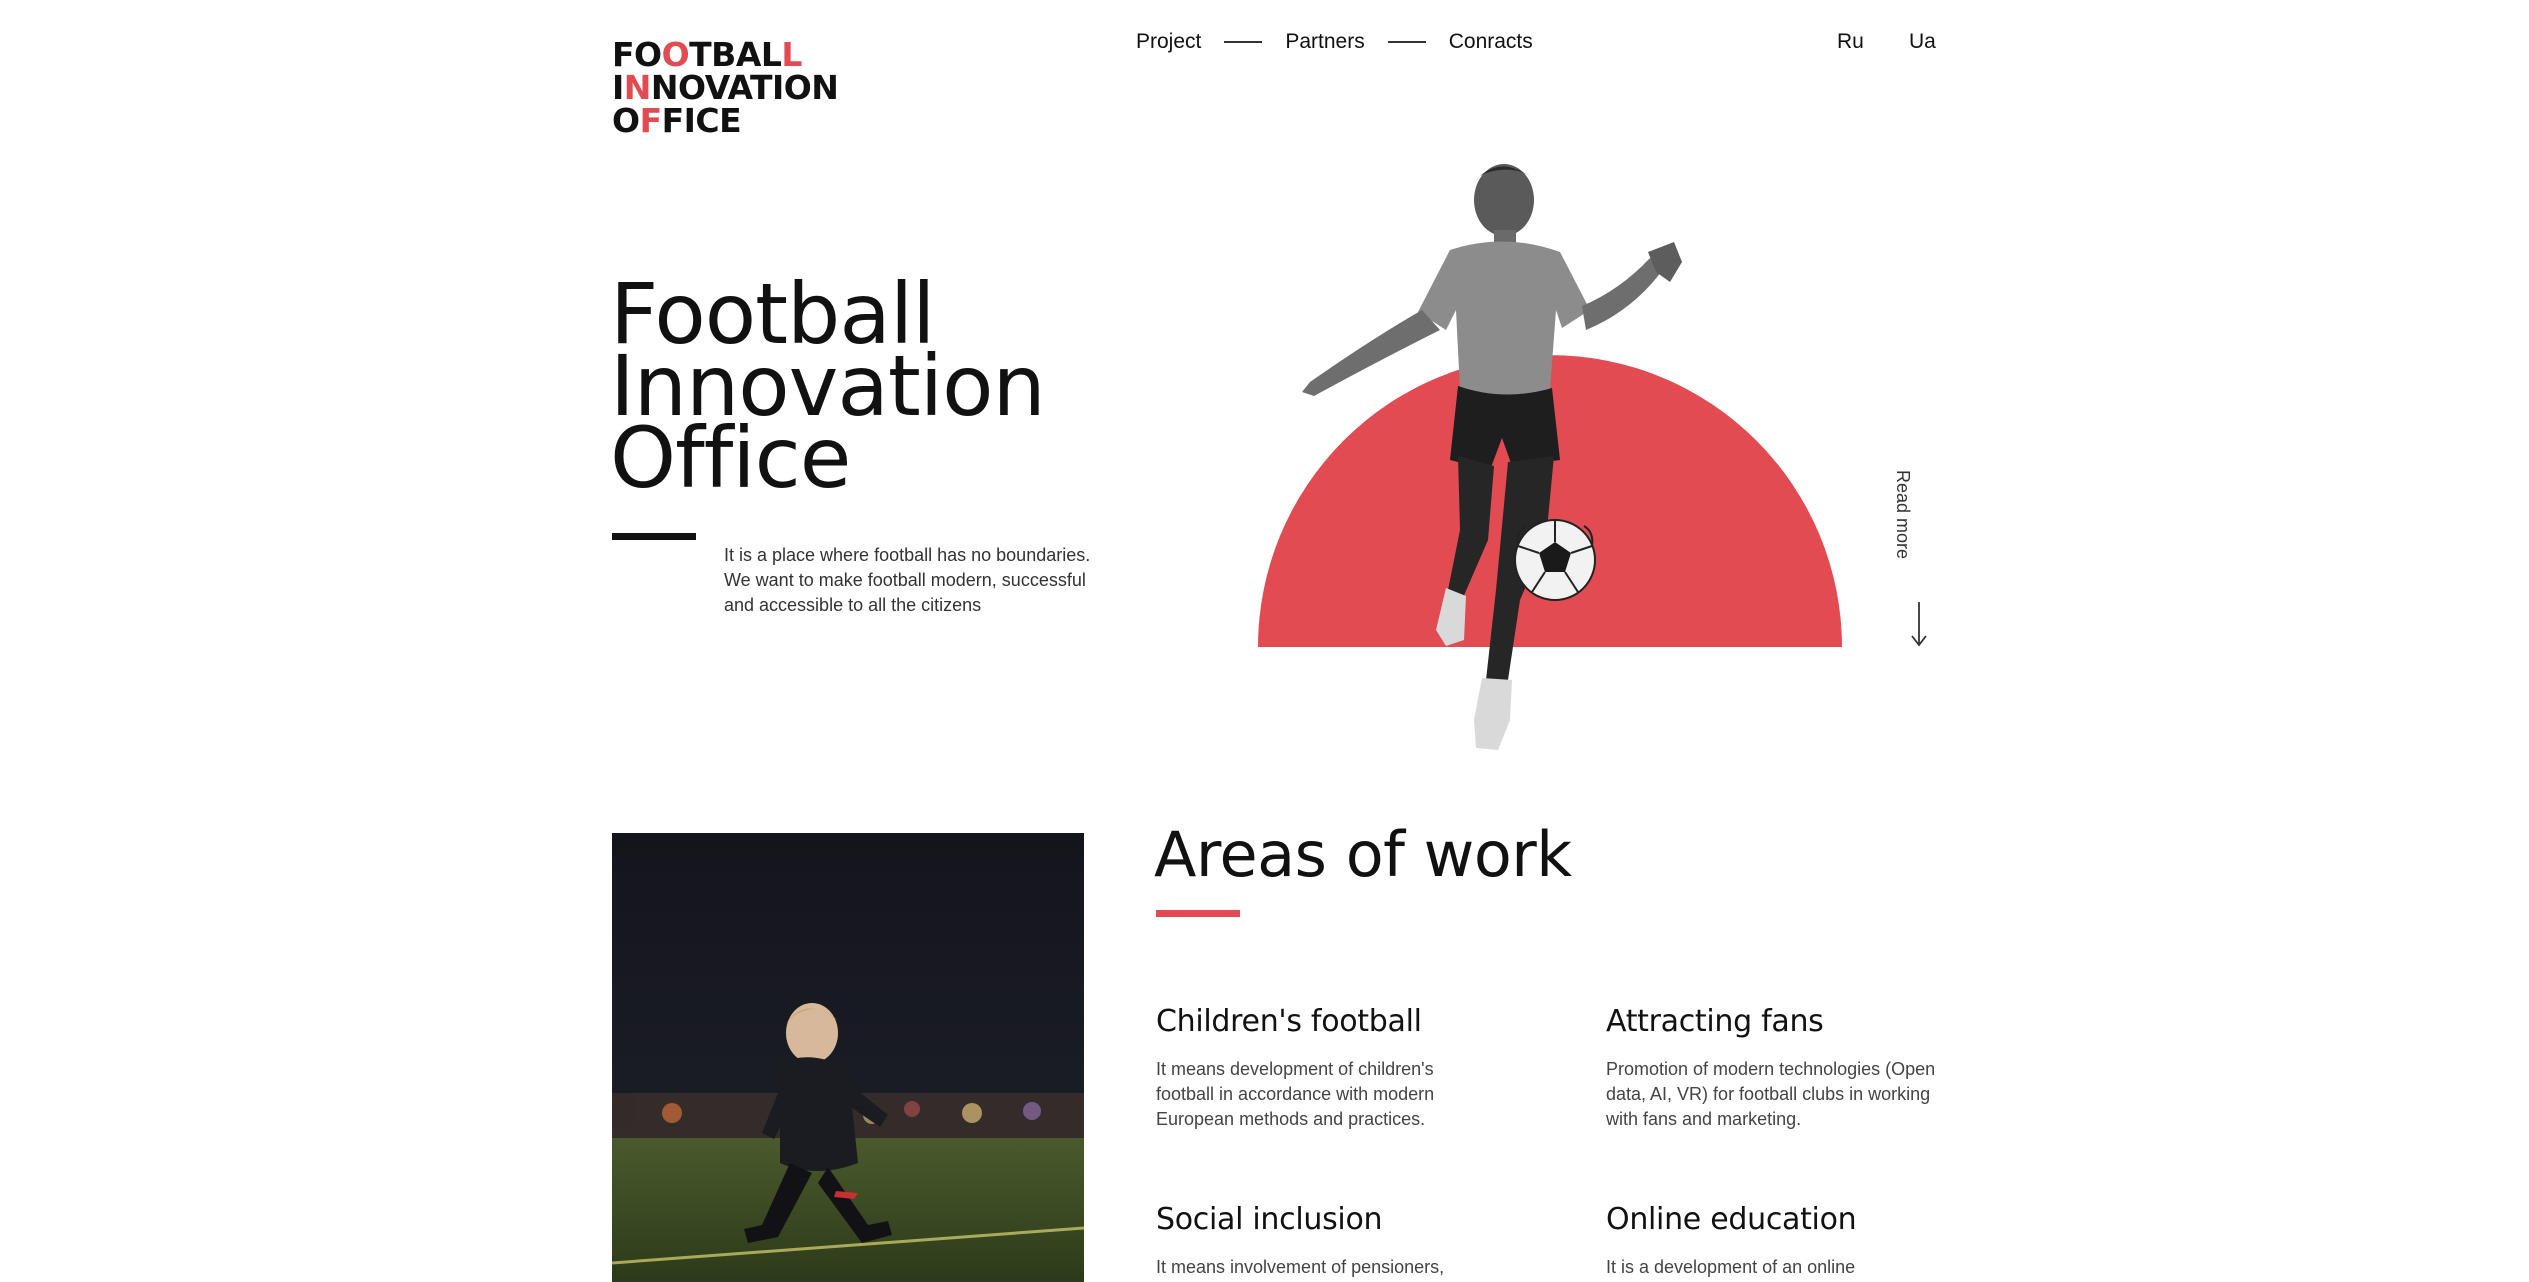  Describe the element at coordinates (1850, 42) in the screenshot. I see `language-ru: Ru` at that location.